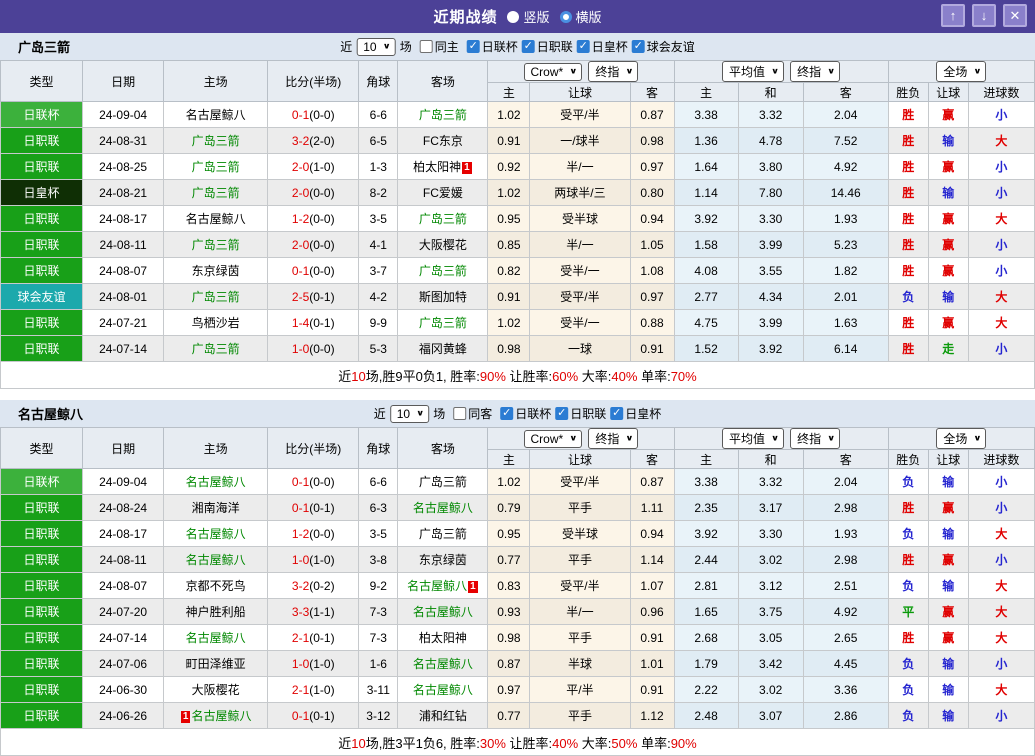  I want to click on col-result: 胜负, so click(908, 459).